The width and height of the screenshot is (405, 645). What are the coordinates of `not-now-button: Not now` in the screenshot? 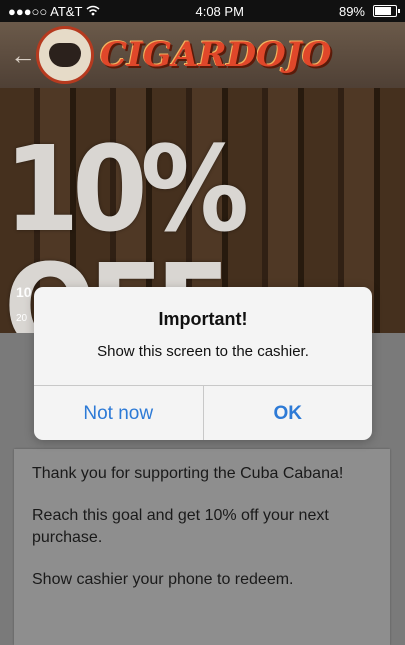 It's located at (118, 413).